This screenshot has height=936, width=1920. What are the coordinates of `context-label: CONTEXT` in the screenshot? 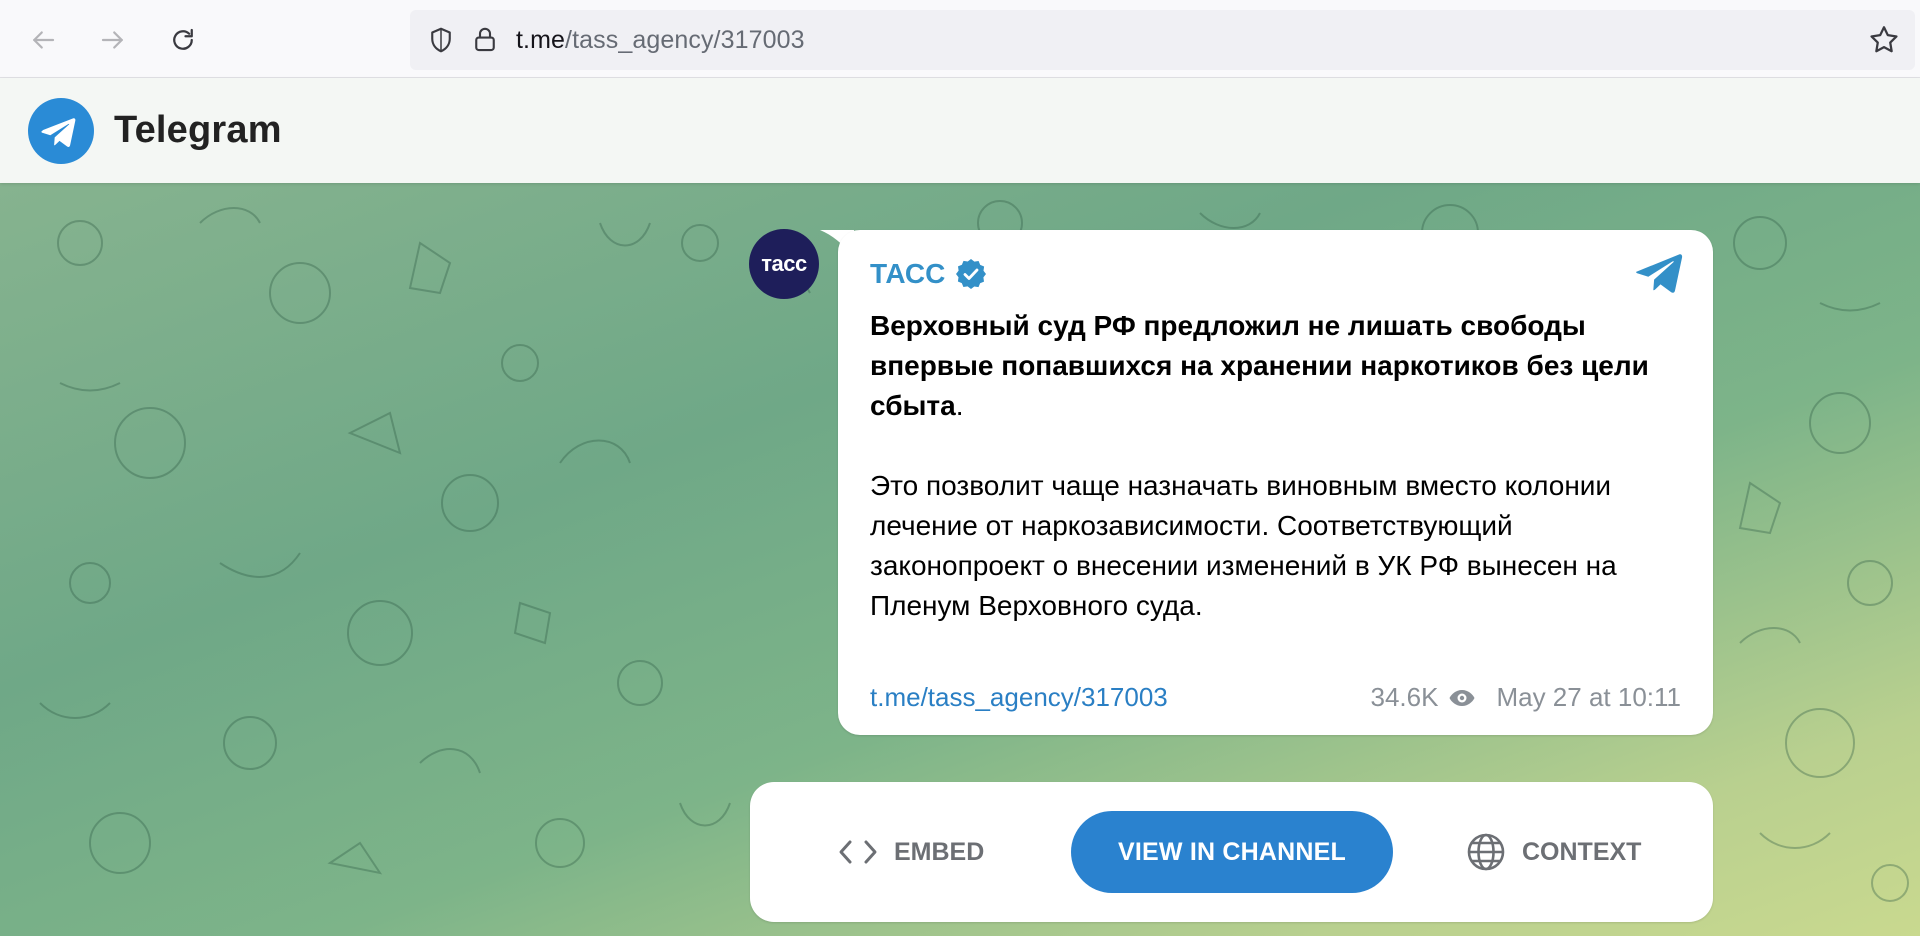 It's located at (1582, 851).